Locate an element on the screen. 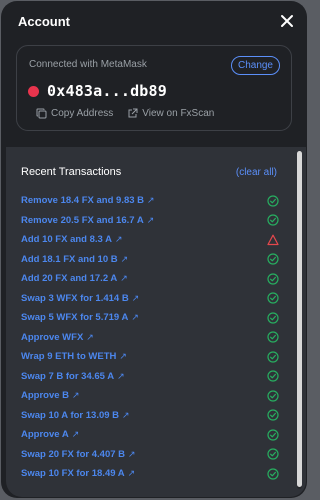 Image resolution: width=320 pixels, height=500 pixels. modal-title: Account is located at coordinates (44, 21).